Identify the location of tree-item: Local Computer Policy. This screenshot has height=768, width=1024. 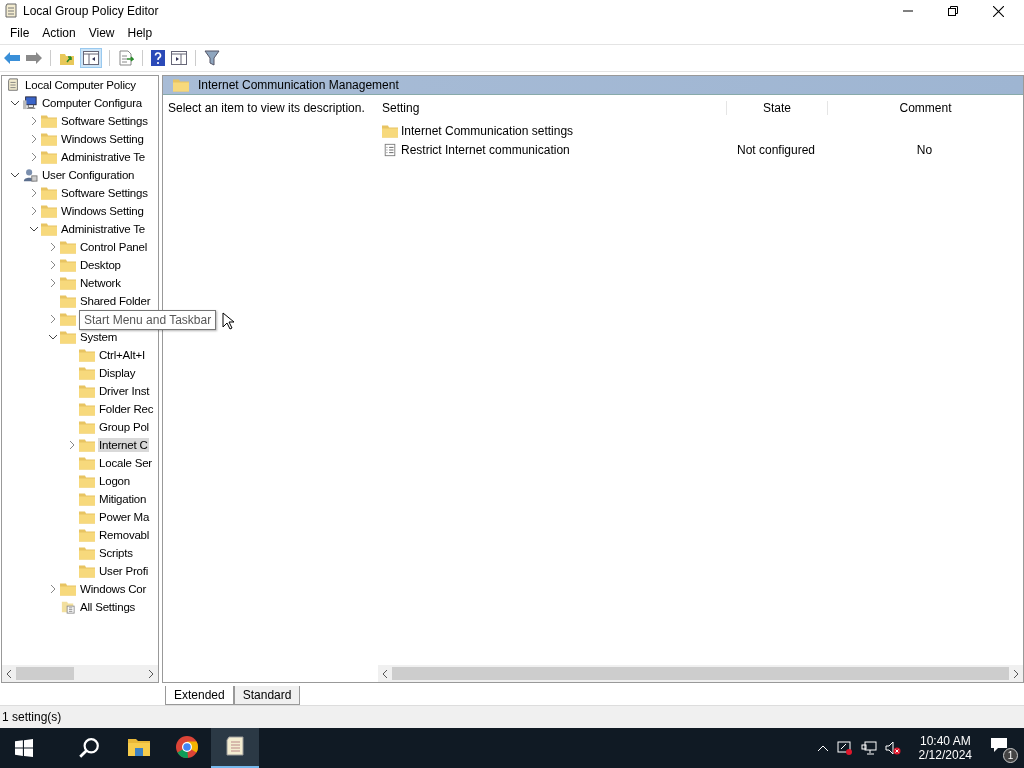
(80, 85).